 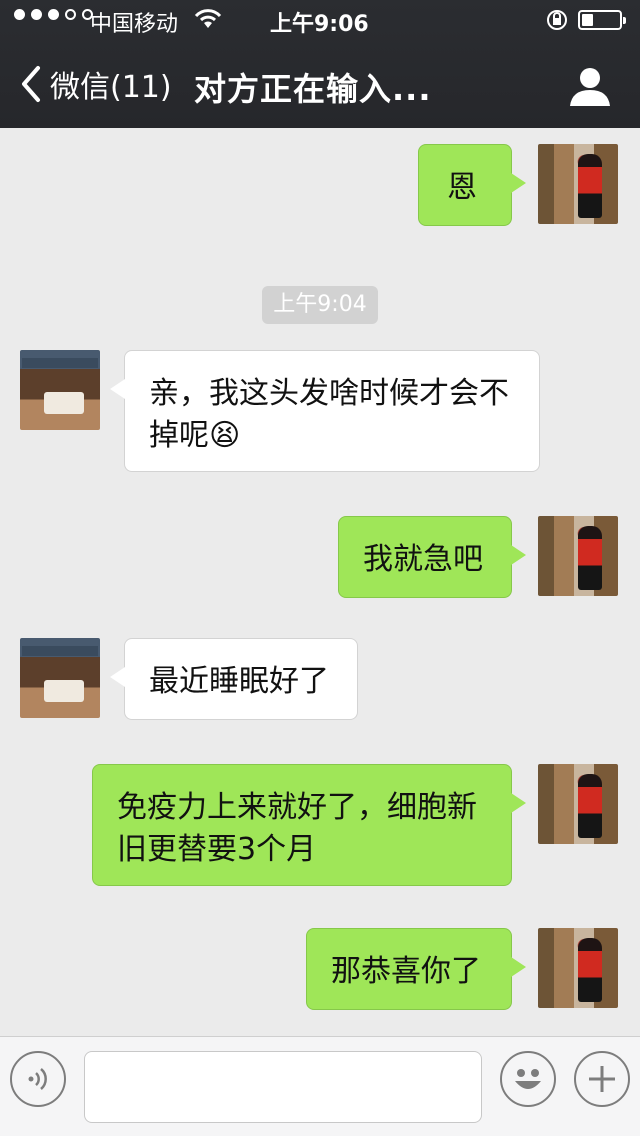 I want to click on plus-icon, so click(x=602, y=1079).